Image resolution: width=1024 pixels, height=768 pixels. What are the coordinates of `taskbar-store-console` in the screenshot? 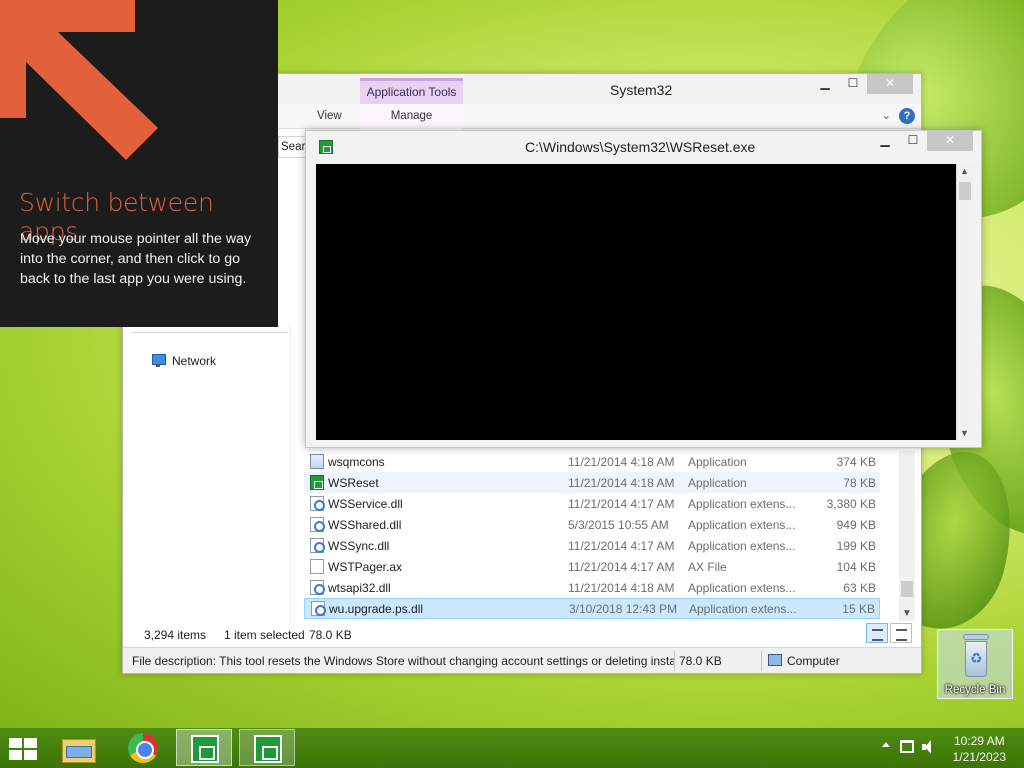 It's located at (204, 747).